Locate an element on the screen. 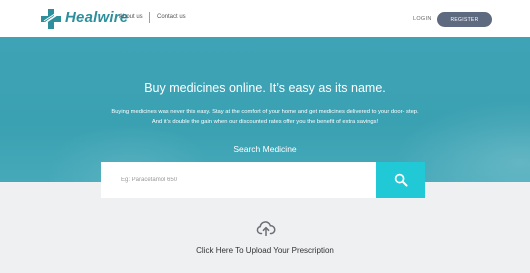 This screenshot has width=530, height=273. search-medicine-label: Search Medicine is located at coordinates (265, 149).